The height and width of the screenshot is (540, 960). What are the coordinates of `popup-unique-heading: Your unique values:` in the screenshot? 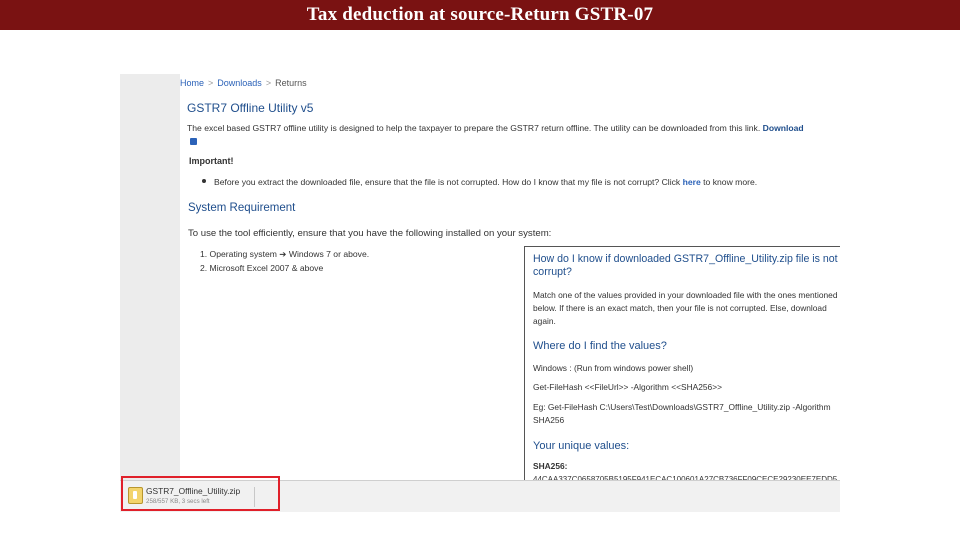 It's located at (581, 446).